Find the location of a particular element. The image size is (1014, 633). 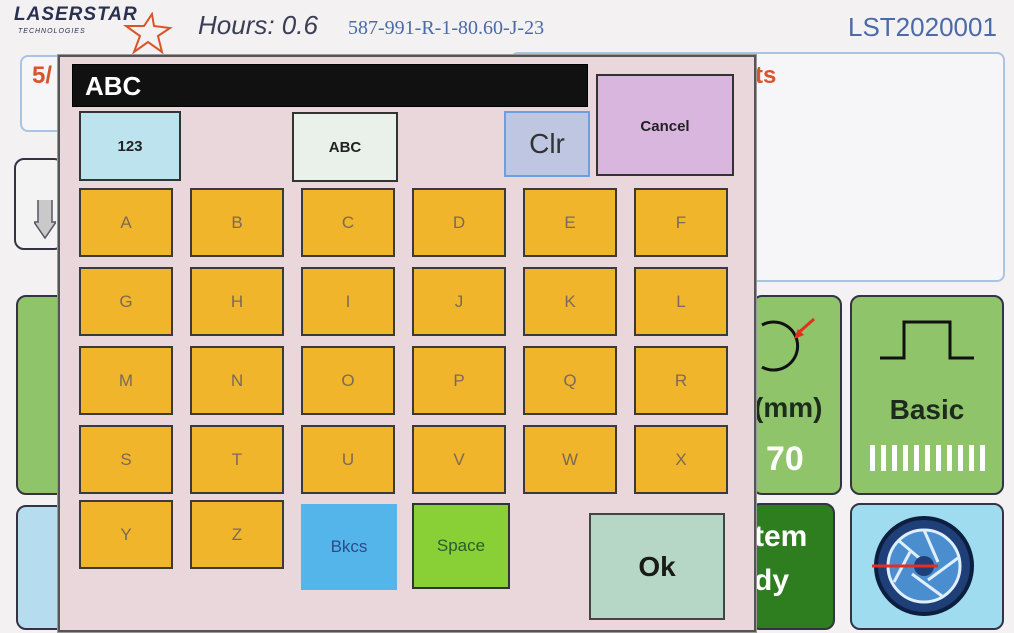

key-y: Y is located at coordinates (126, 534).